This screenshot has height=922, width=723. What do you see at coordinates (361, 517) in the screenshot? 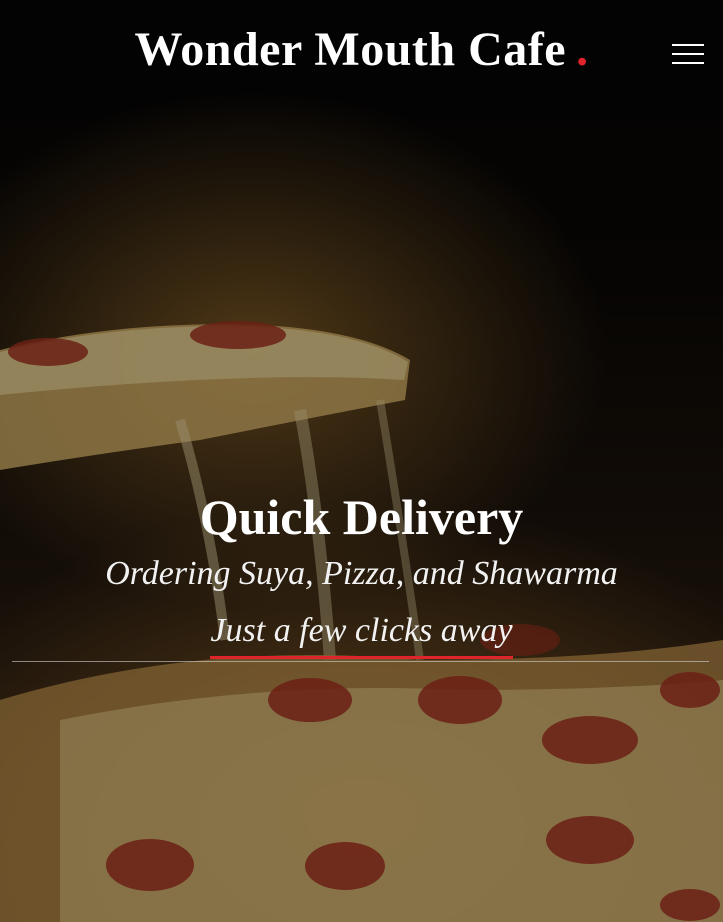
I see `hero-title: Quick Delivery` at bounding box center [361, 517].